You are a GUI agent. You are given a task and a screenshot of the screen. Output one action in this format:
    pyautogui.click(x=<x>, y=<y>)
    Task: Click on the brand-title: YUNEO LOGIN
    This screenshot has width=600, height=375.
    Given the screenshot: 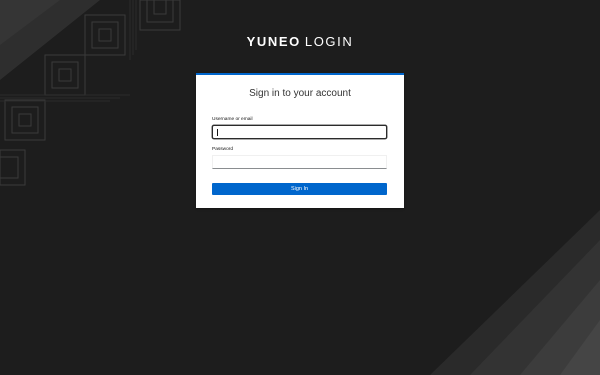 What is the action you would take?
    pyautogui.click(x=300, y=41)
    